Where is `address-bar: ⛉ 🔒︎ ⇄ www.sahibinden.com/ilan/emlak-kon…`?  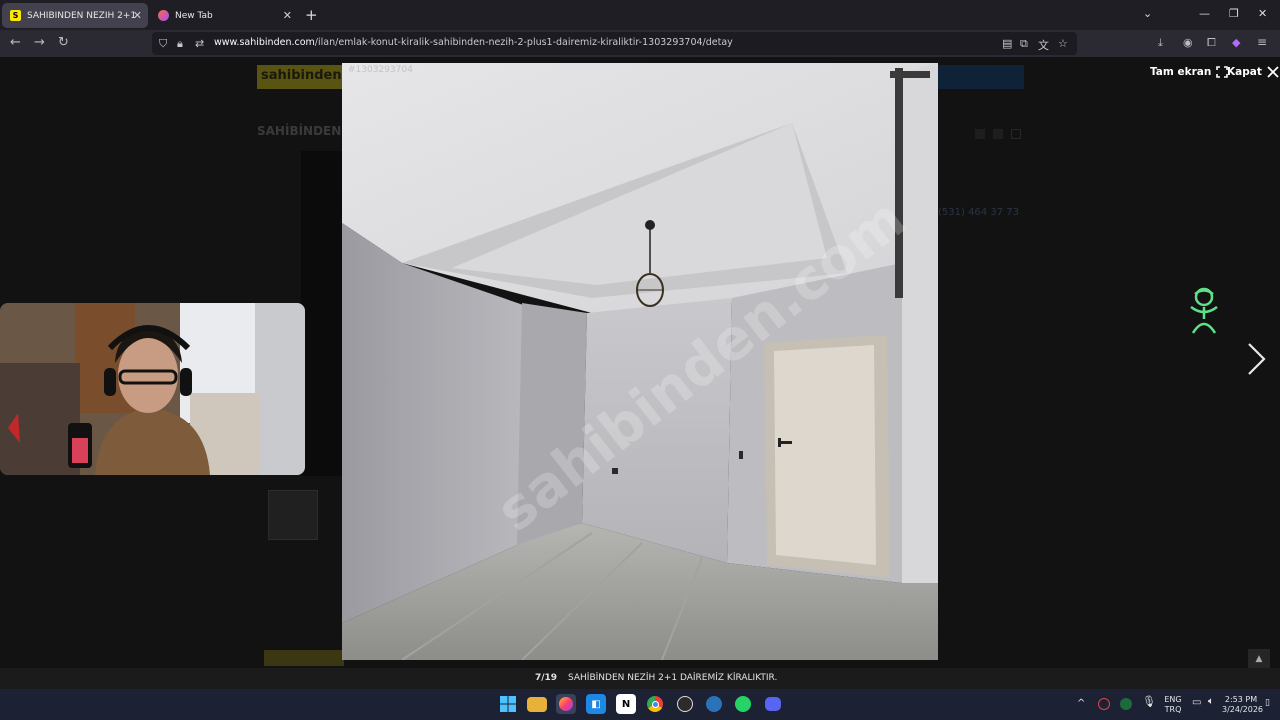 address-bar: ⛉ 🔒︎ ⇄ www.sahibinden.com/ilan/emlak-kon… is located at coordinates (614, 43).